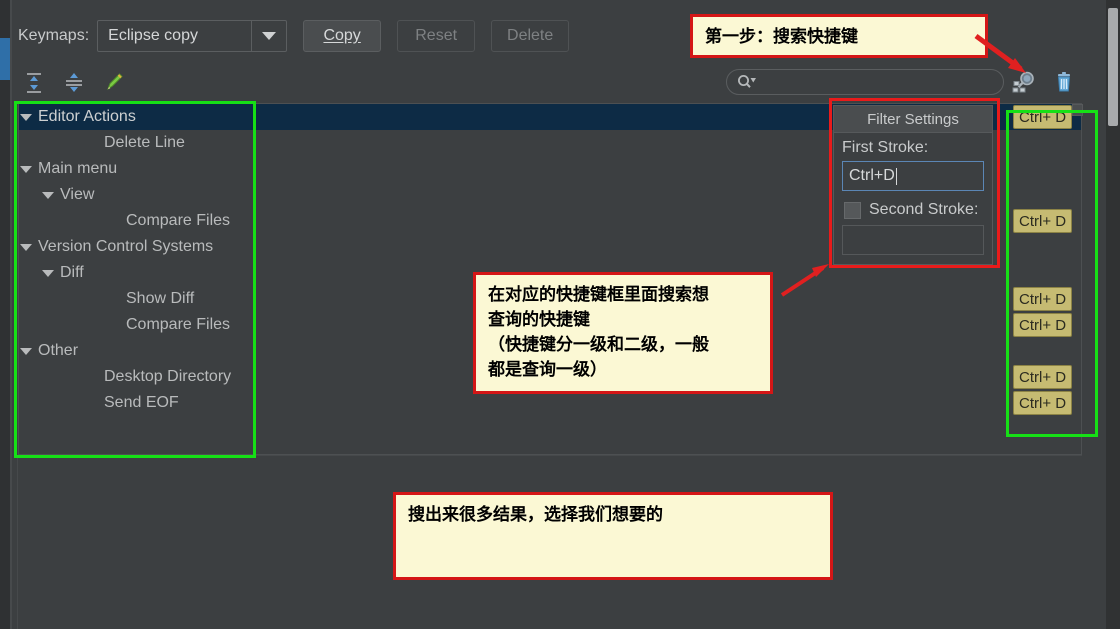 This screenshot has width=1120, height=629. What do you see at coordinates (144, 142) in the screenshot?
I see `tree-row-label: Delete Line` at bounding box center [144, 142].